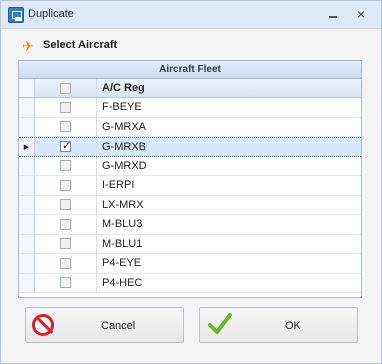 This screenshot has width=382, height=364. I want to click on minimize-button, so click(333, 15).